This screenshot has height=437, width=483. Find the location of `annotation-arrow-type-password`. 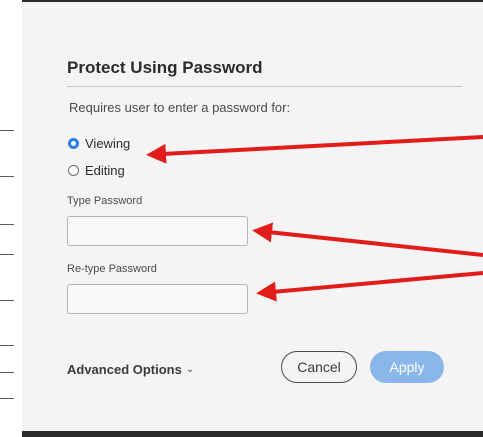

annotation-arrow-type-password is located at coordinates (367, 239).